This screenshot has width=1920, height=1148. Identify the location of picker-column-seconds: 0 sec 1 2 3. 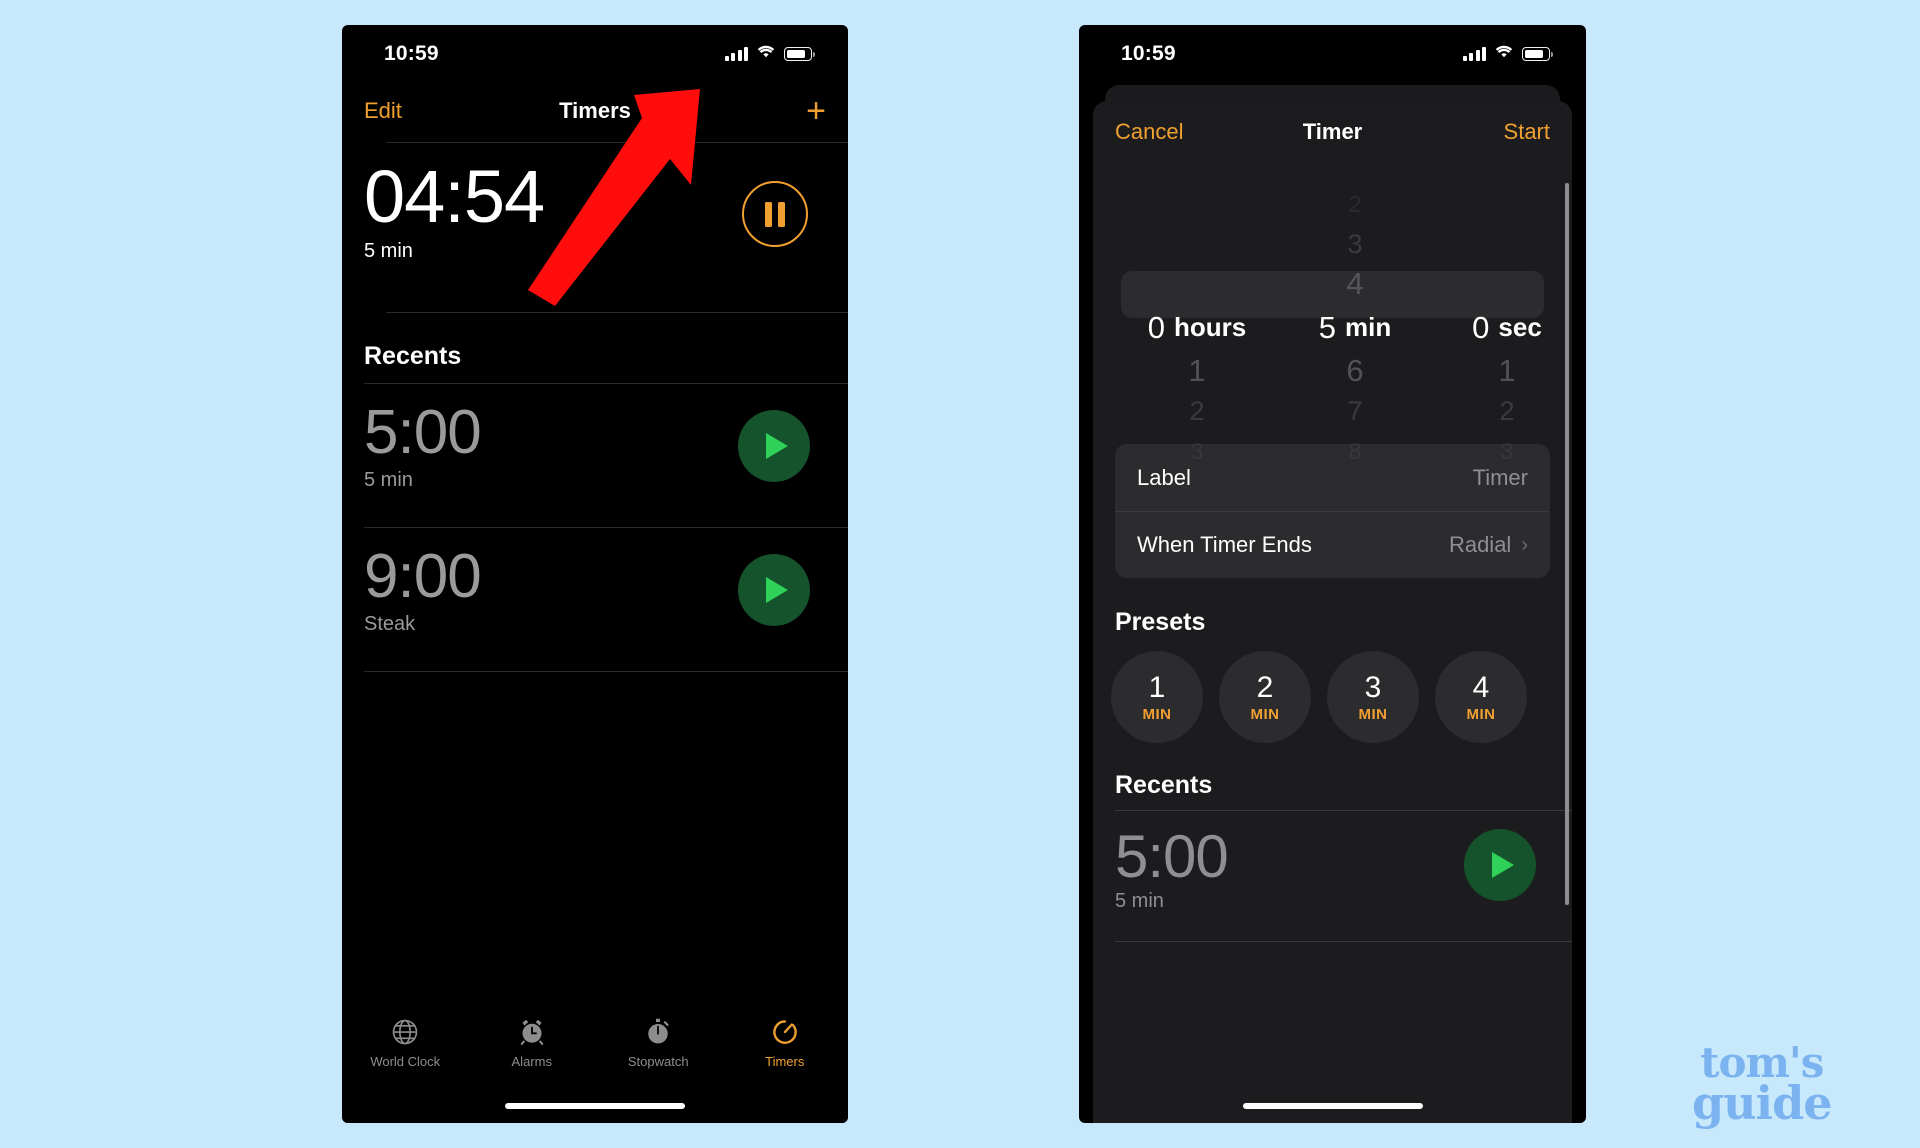
(1501, 315).